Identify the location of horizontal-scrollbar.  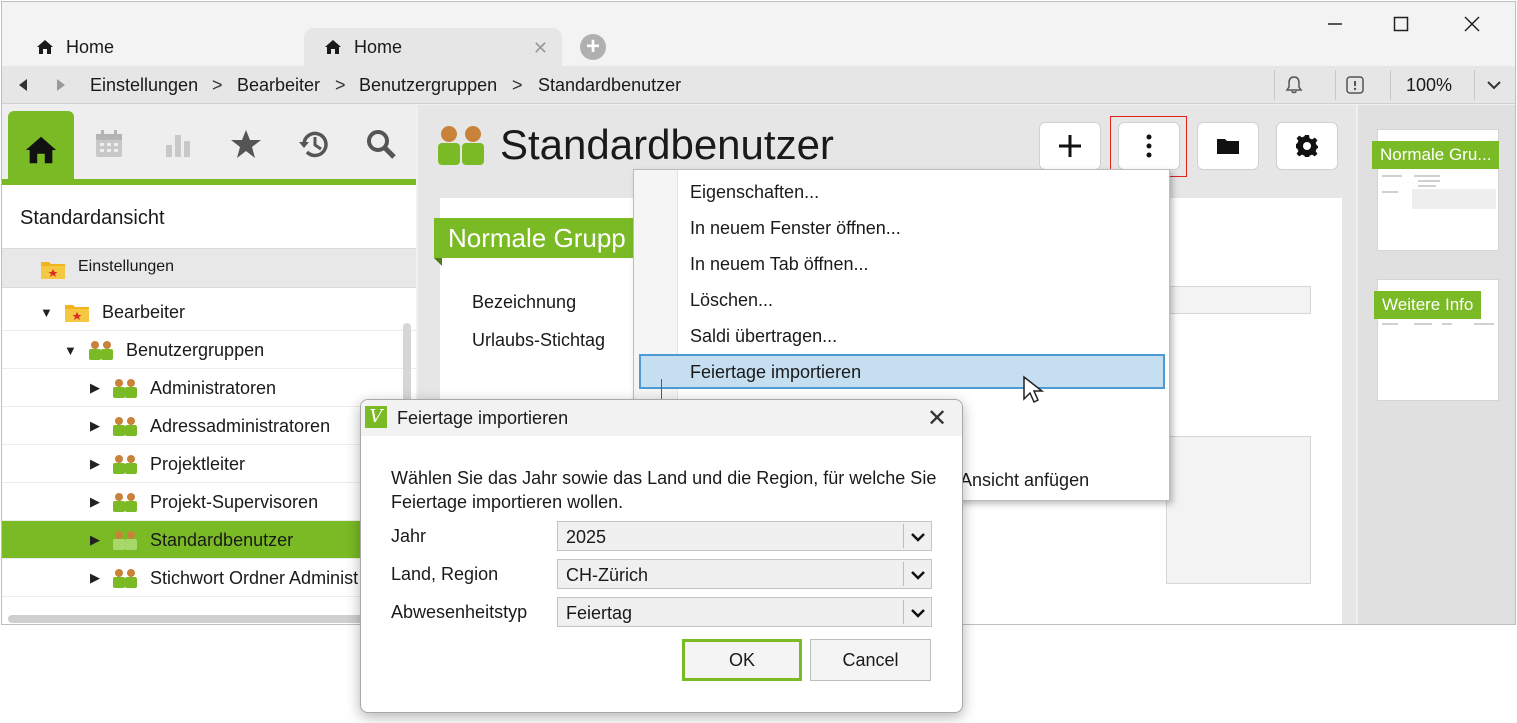
(203, 619).